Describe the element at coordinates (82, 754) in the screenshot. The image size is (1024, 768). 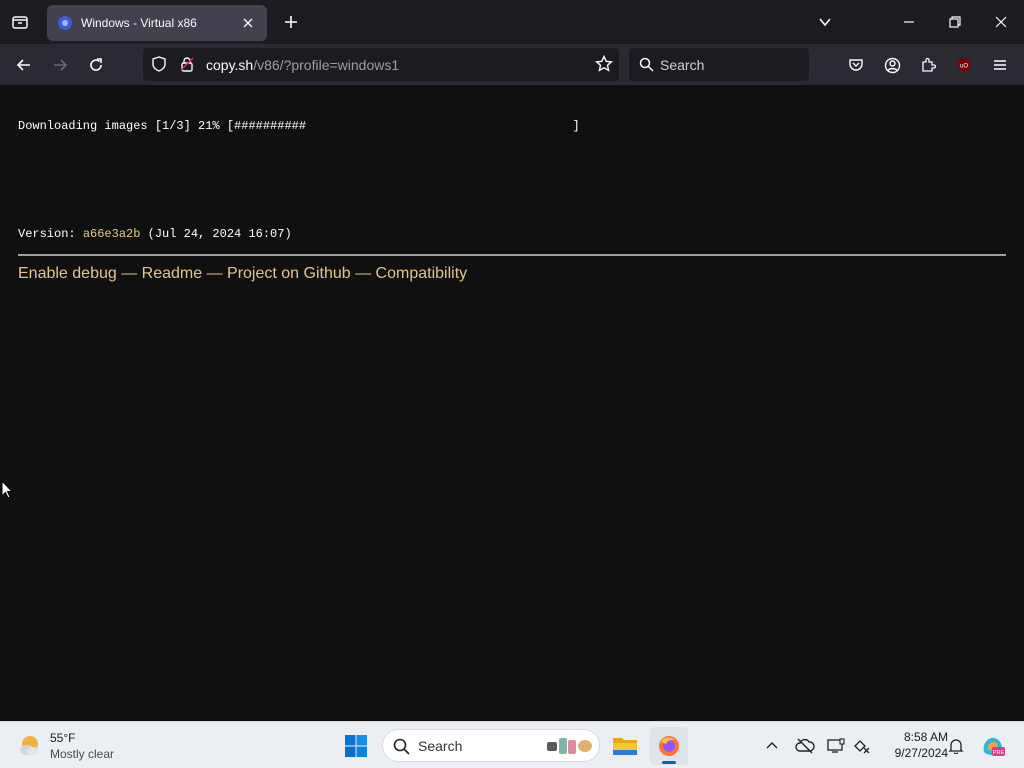
I see `weather-condition: Mostly clear` at that location.